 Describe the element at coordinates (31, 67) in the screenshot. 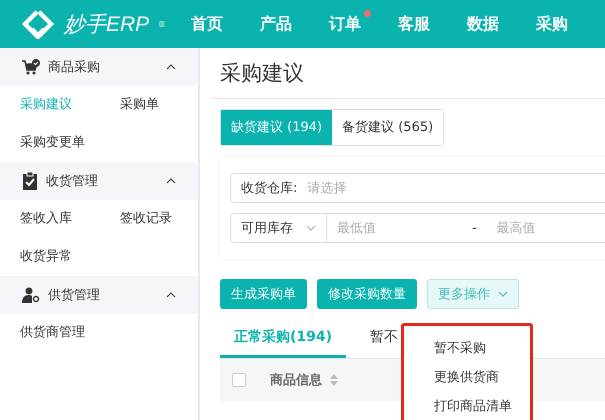

I see `cart-icon` at that location.